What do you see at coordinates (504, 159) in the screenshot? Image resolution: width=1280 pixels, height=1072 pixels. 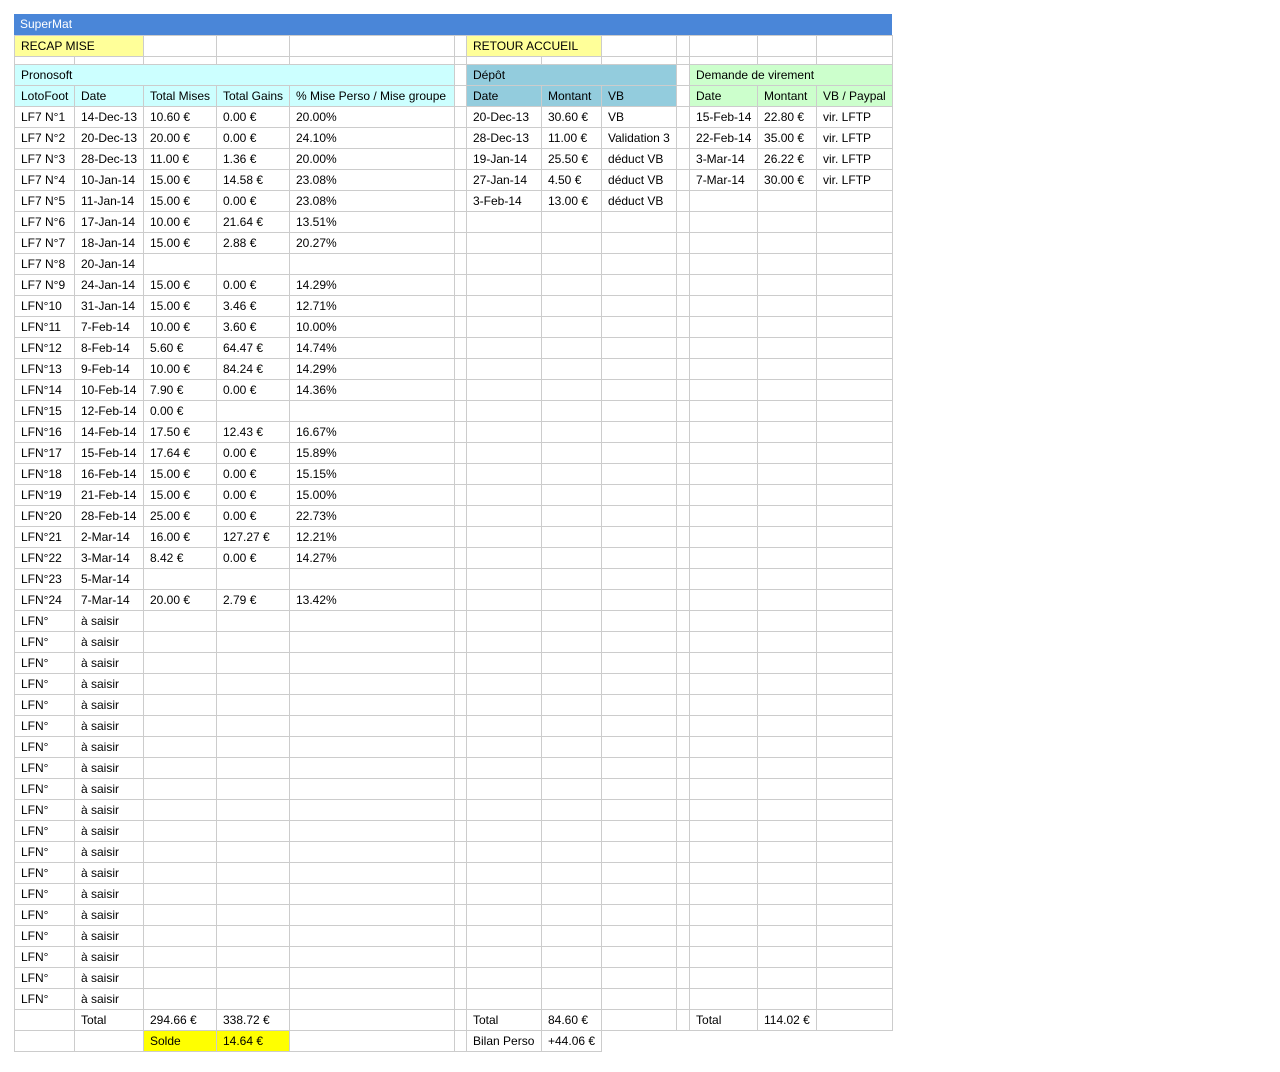 I see `depot-cell: 19-Jan-14` at bounding box center [504, 159].